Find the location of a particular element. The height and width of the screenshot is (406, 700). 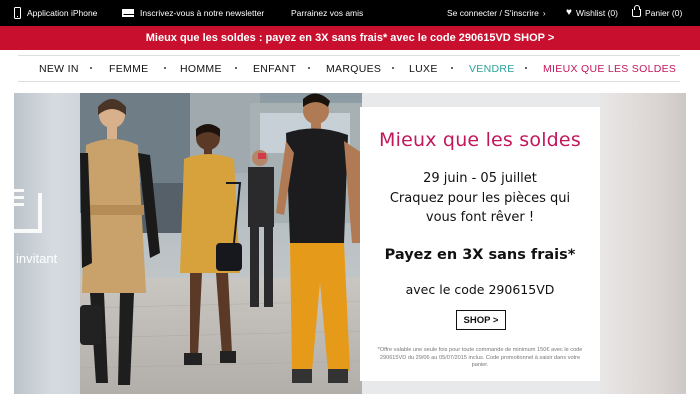

referral-label: Parrainez vos amis is located at coordinates (327, 13).